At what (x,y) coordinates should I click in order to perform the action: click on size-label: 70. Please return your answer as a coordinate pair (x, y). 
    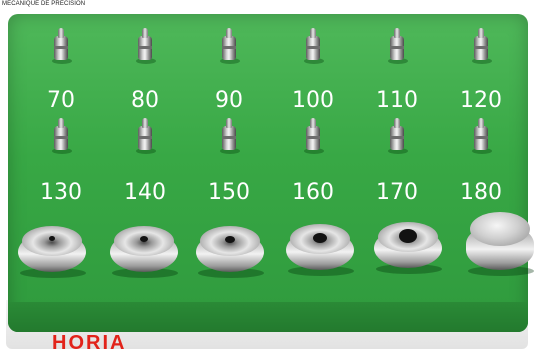
    Looking at the image, I should click on (61, 100).